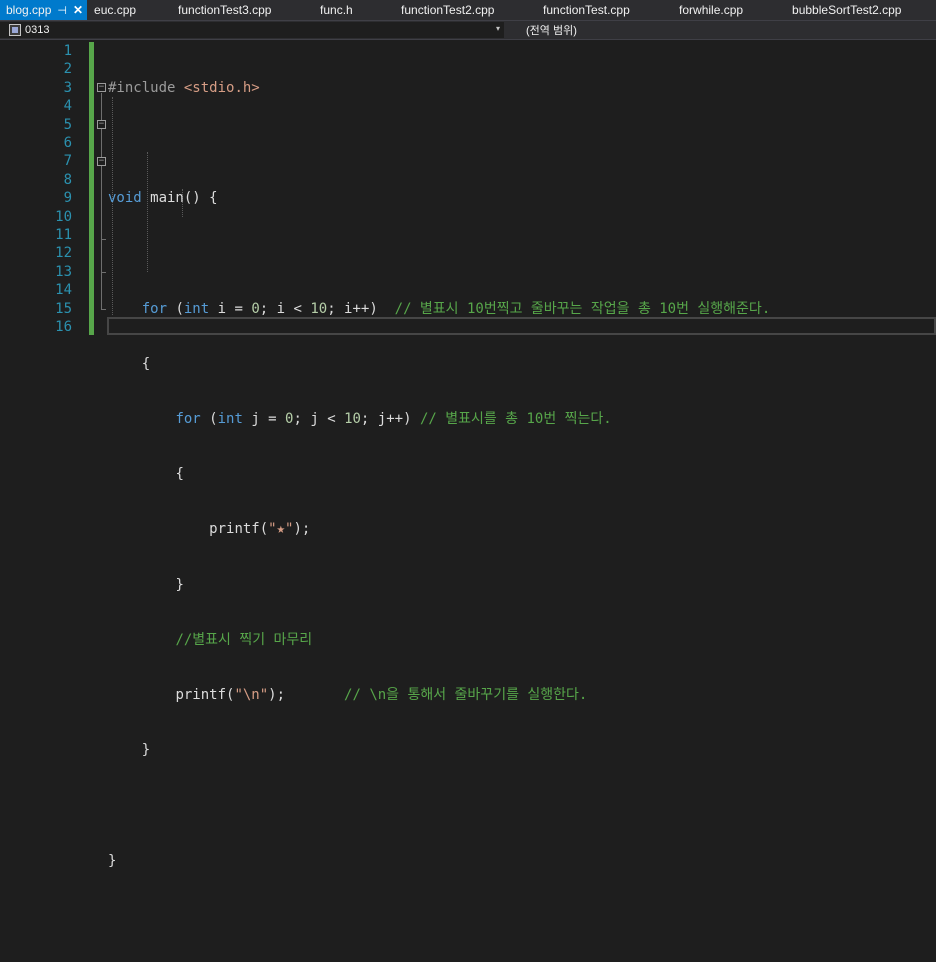 The width and height of the screenshot is (936, 962). I want to click on include-header: <stdio.h>, so click(221, 87).